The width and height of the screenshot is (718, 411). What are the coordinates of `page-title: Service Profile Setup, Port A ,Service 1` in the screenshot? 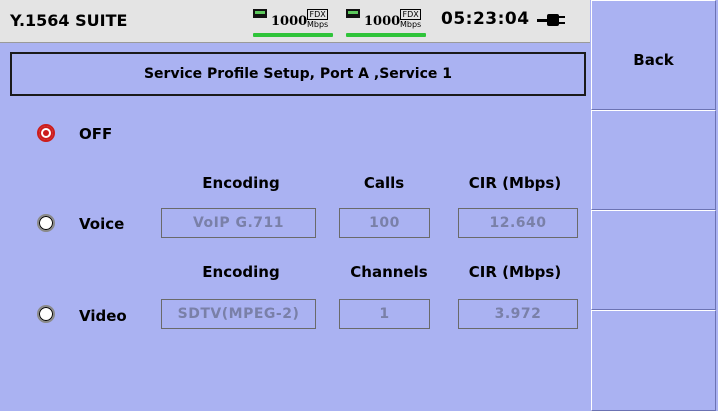 It's located at (298, 74).